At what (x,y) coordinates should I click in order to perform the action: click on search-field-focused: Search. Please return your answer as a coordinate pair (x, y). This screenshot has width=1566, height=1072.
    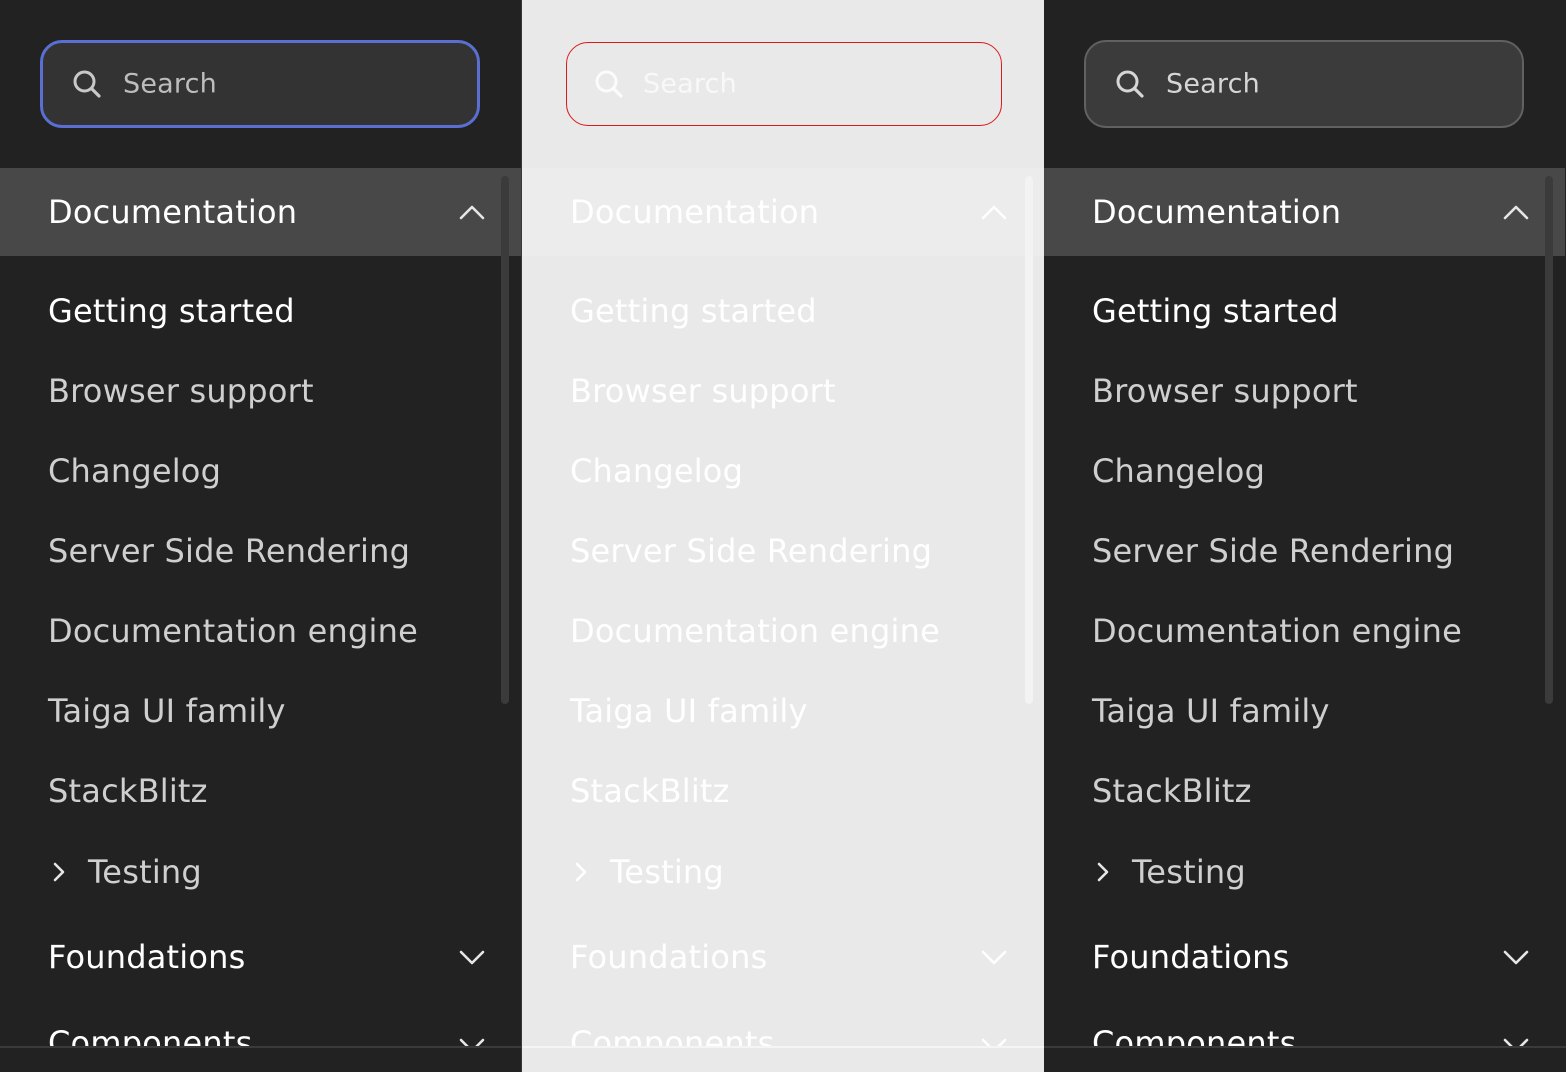
    Looking at the image, I should click on (260, 84).